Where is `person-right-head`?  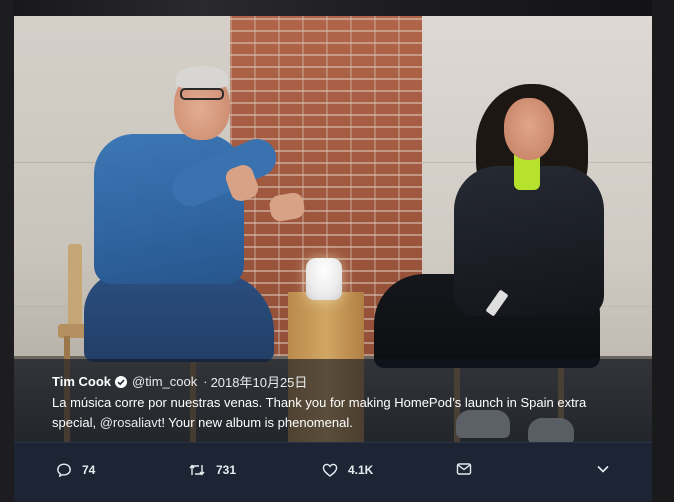 person-right-head is located at coordinates (529, 129).